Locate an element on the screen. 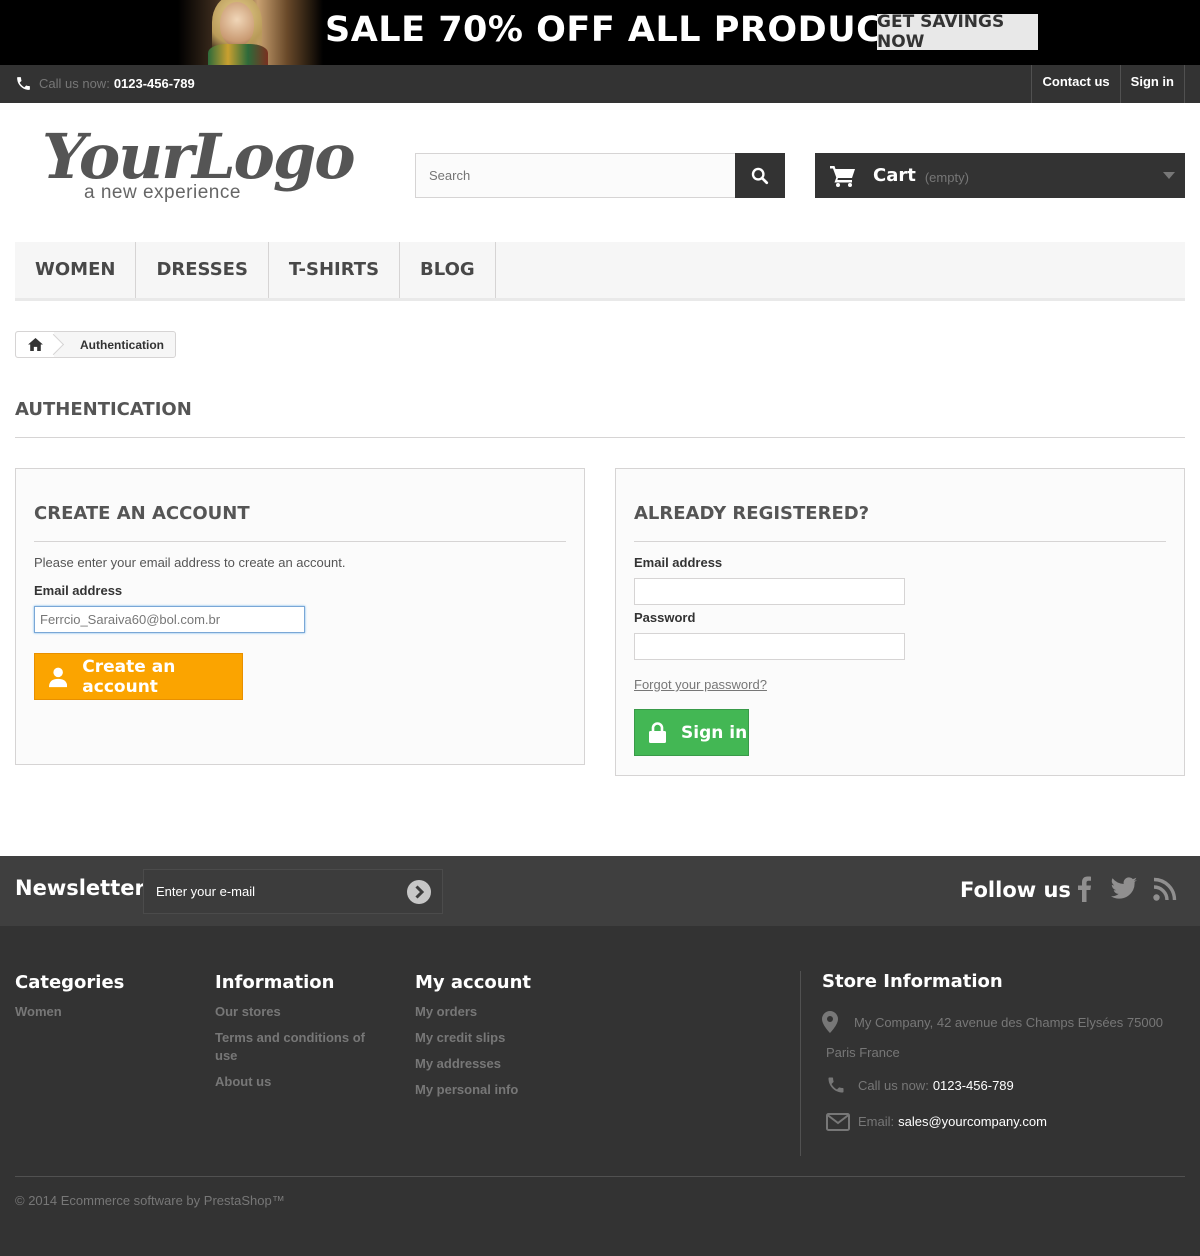 Image resolution: width=1200 pixels, height=1256 pixels. search-button is located at coordinates (760, 175).